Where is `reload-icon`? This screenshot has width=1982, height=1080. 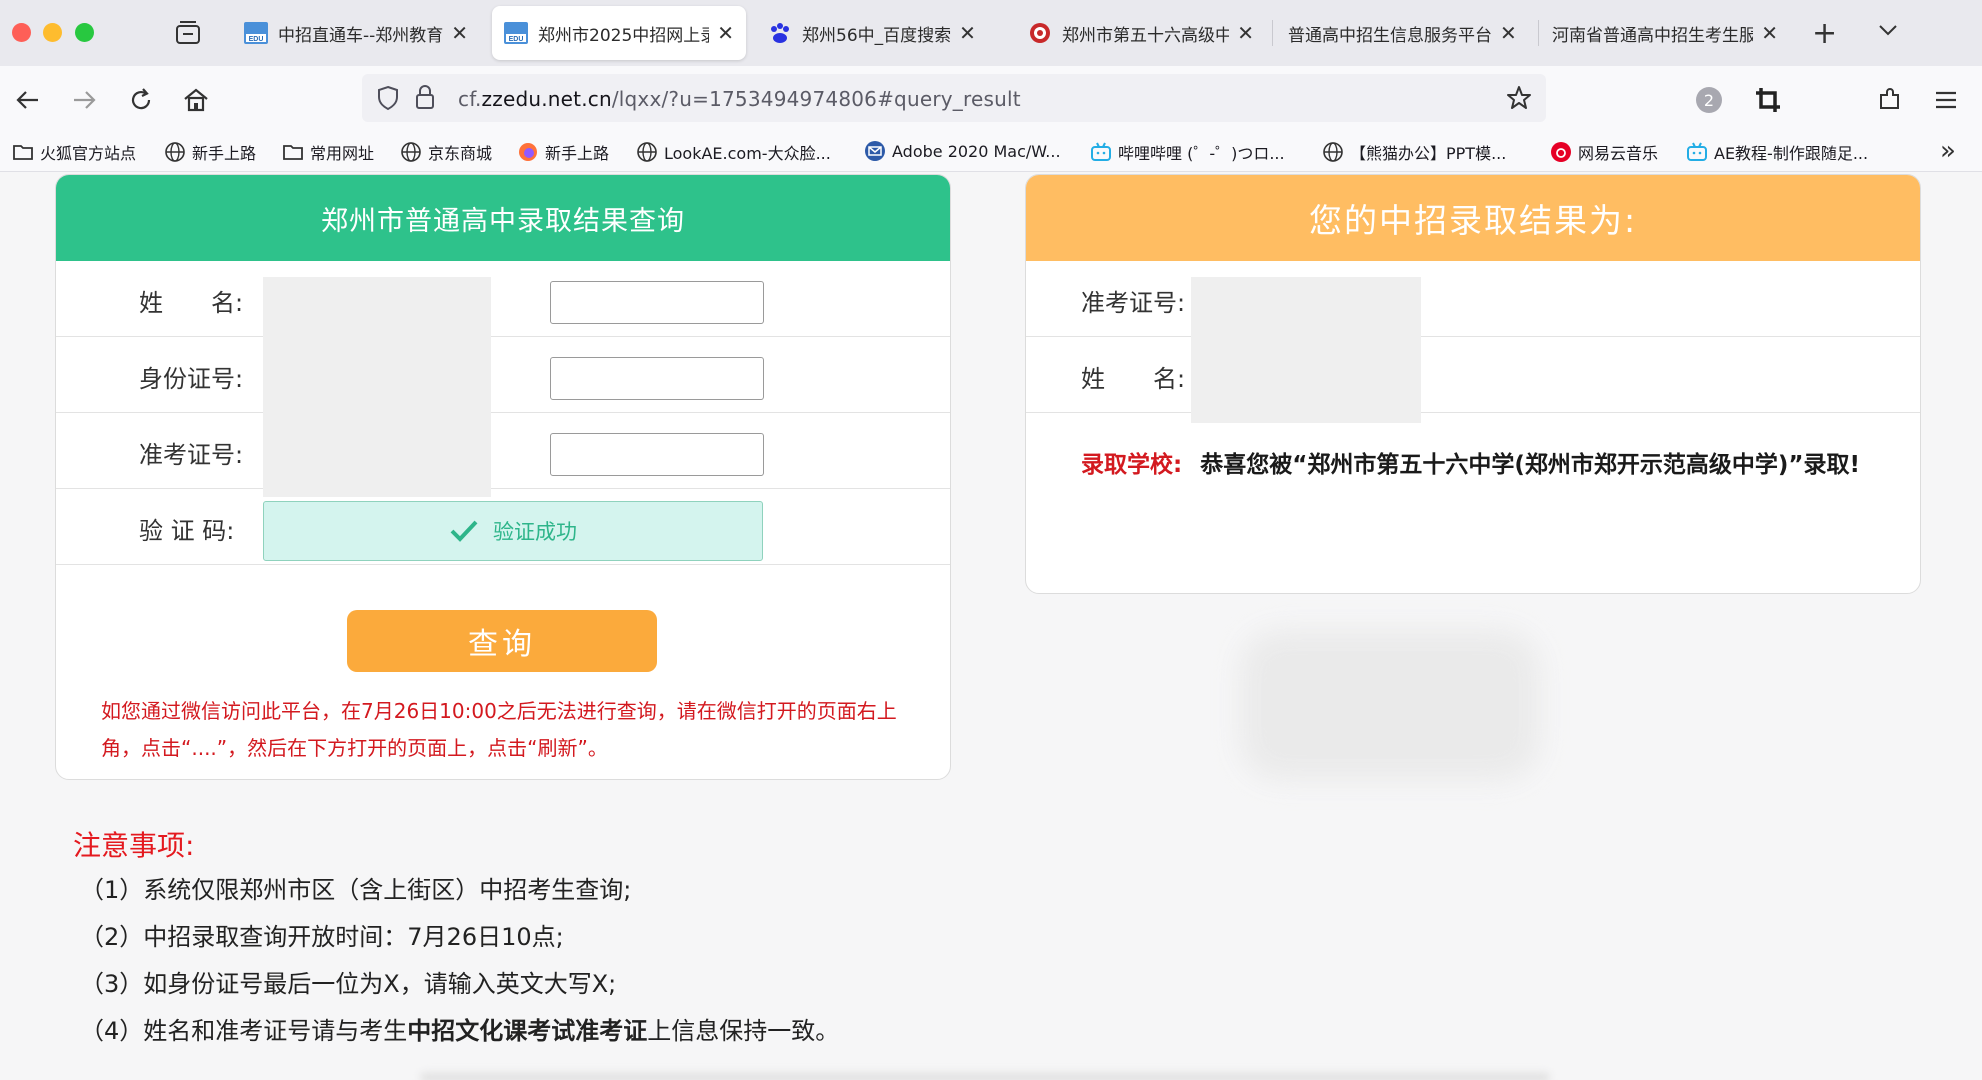 reload-icon is located at coordinates (141, 100).